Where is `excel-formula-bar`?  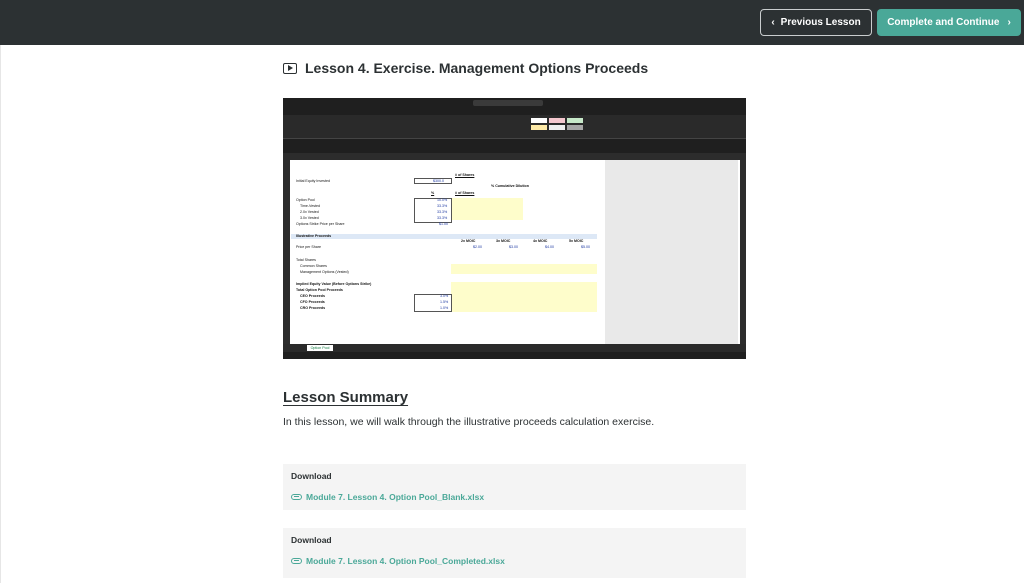 excel-formula-bar is located at coordinates (514, 143).